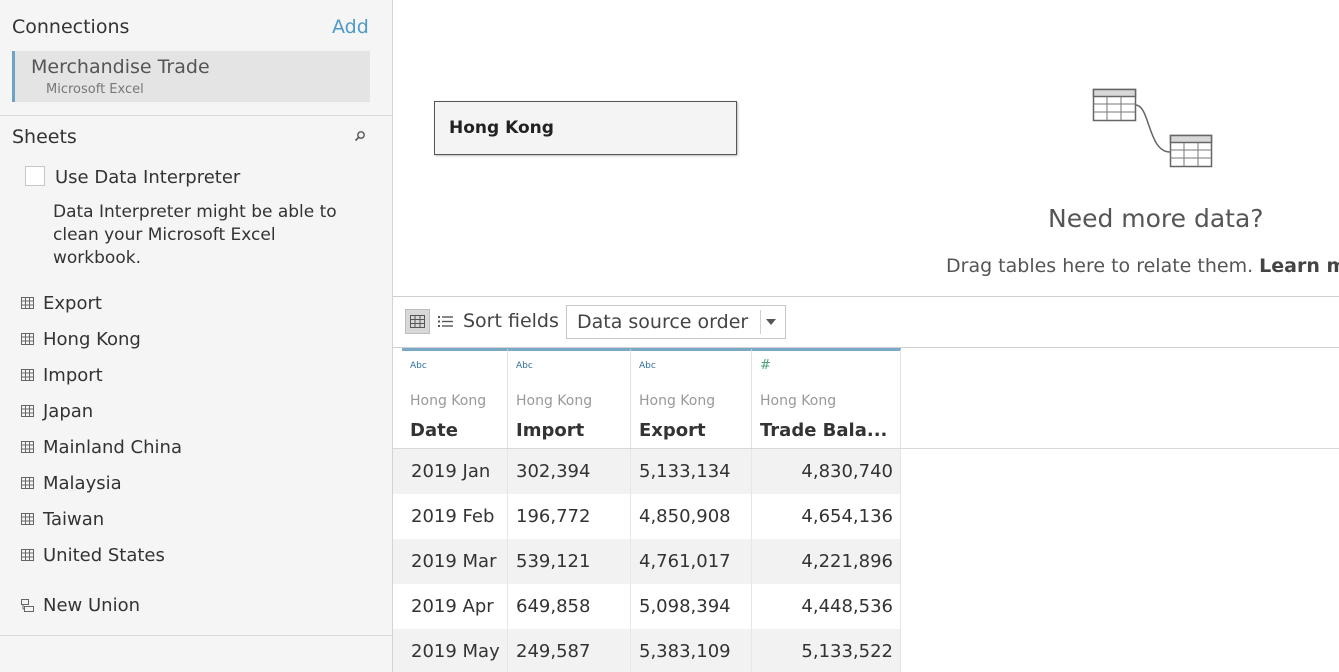  What do you see at coordinates (104, 555) in the screenshot?
I see `sheet-label: United States` at bounding box center [104, 555].